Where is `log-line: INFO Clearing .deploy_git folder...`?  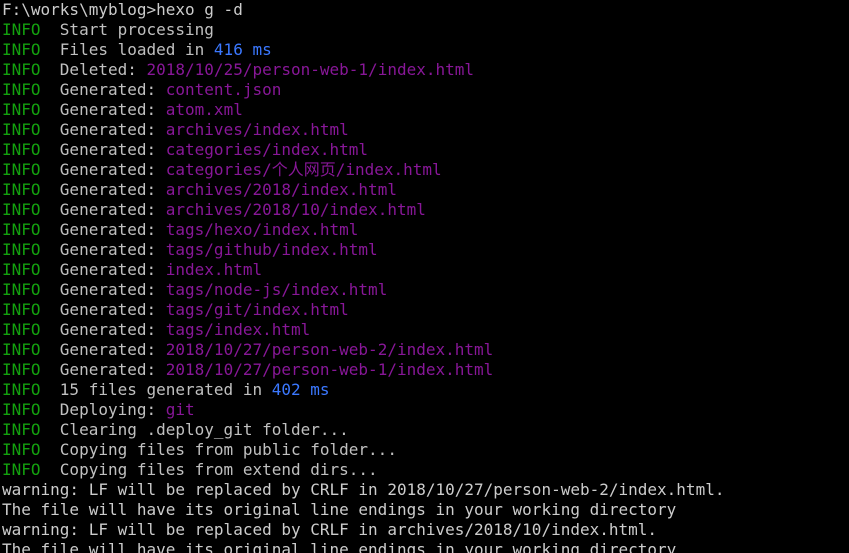 log-line: INFO Clearing .deploy_git folder... is located at coordinates (425, 430).